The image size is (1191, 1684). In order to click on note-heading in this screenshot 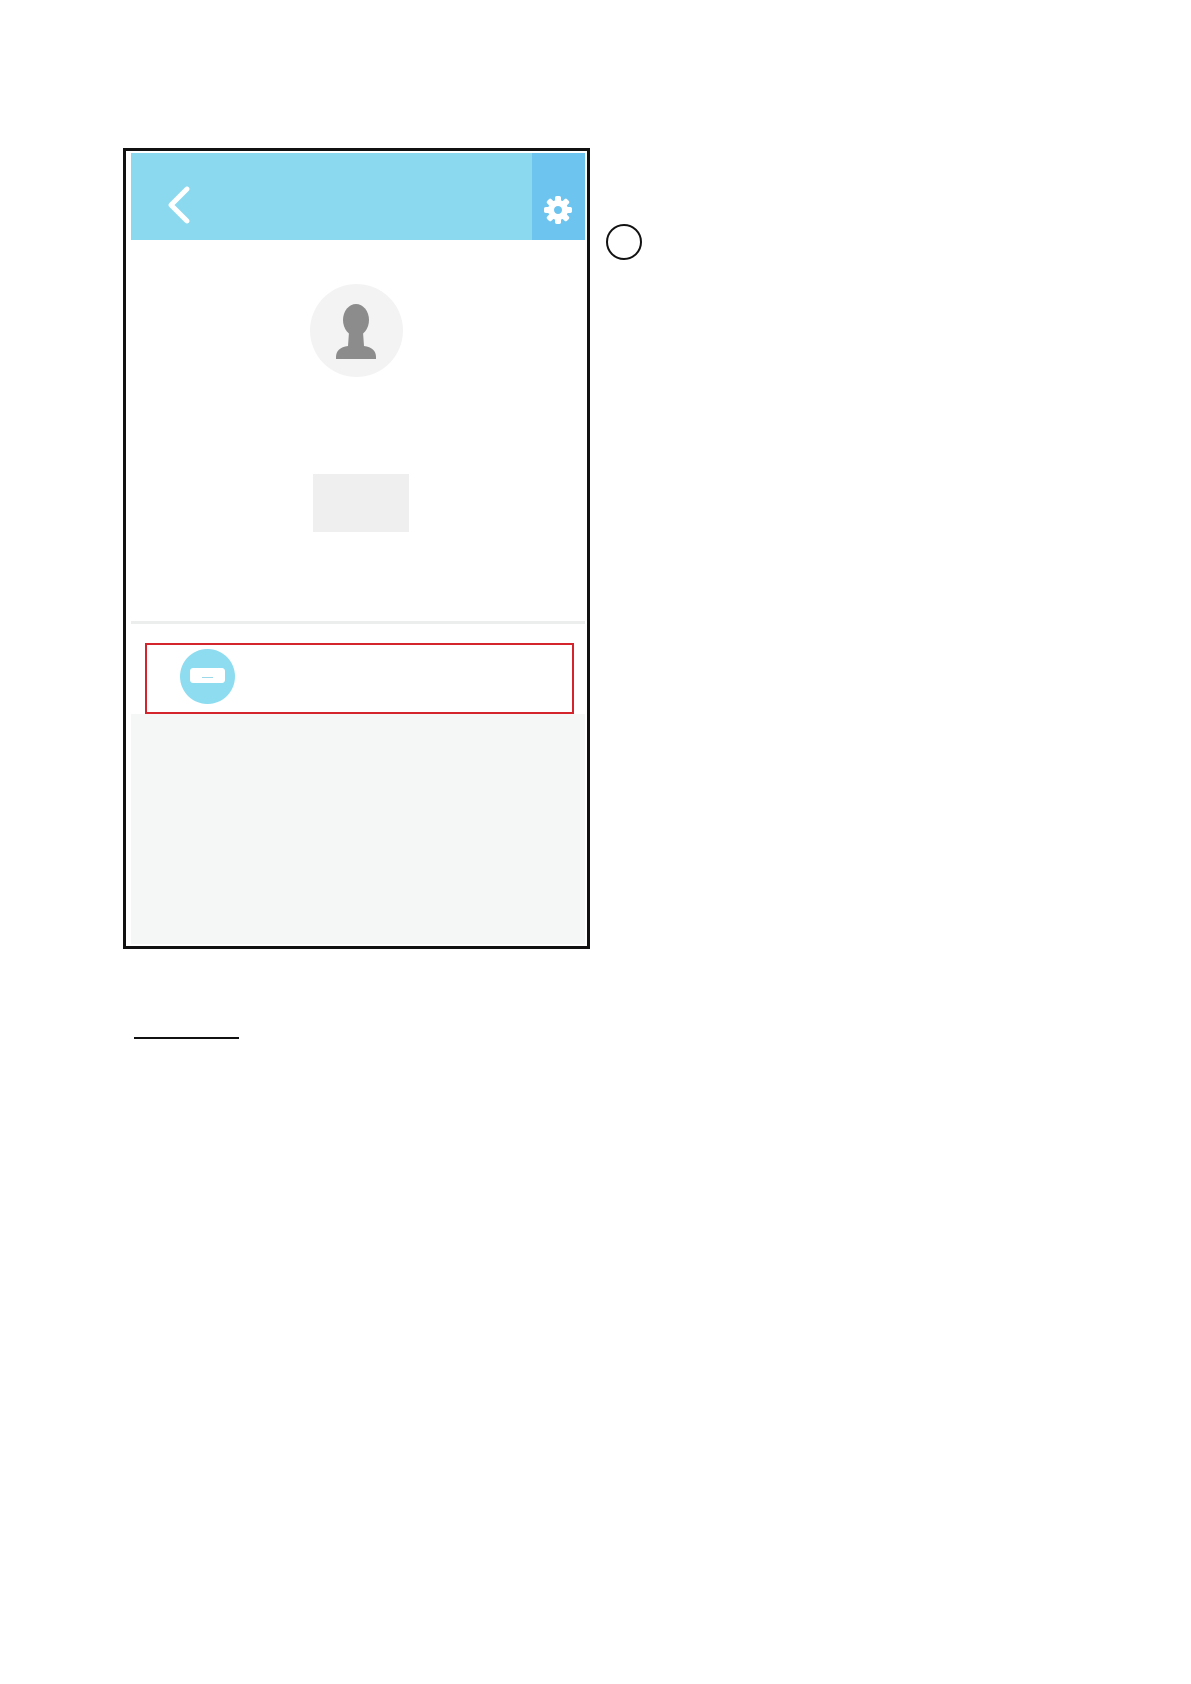, I will do `click(186, 1024)`.